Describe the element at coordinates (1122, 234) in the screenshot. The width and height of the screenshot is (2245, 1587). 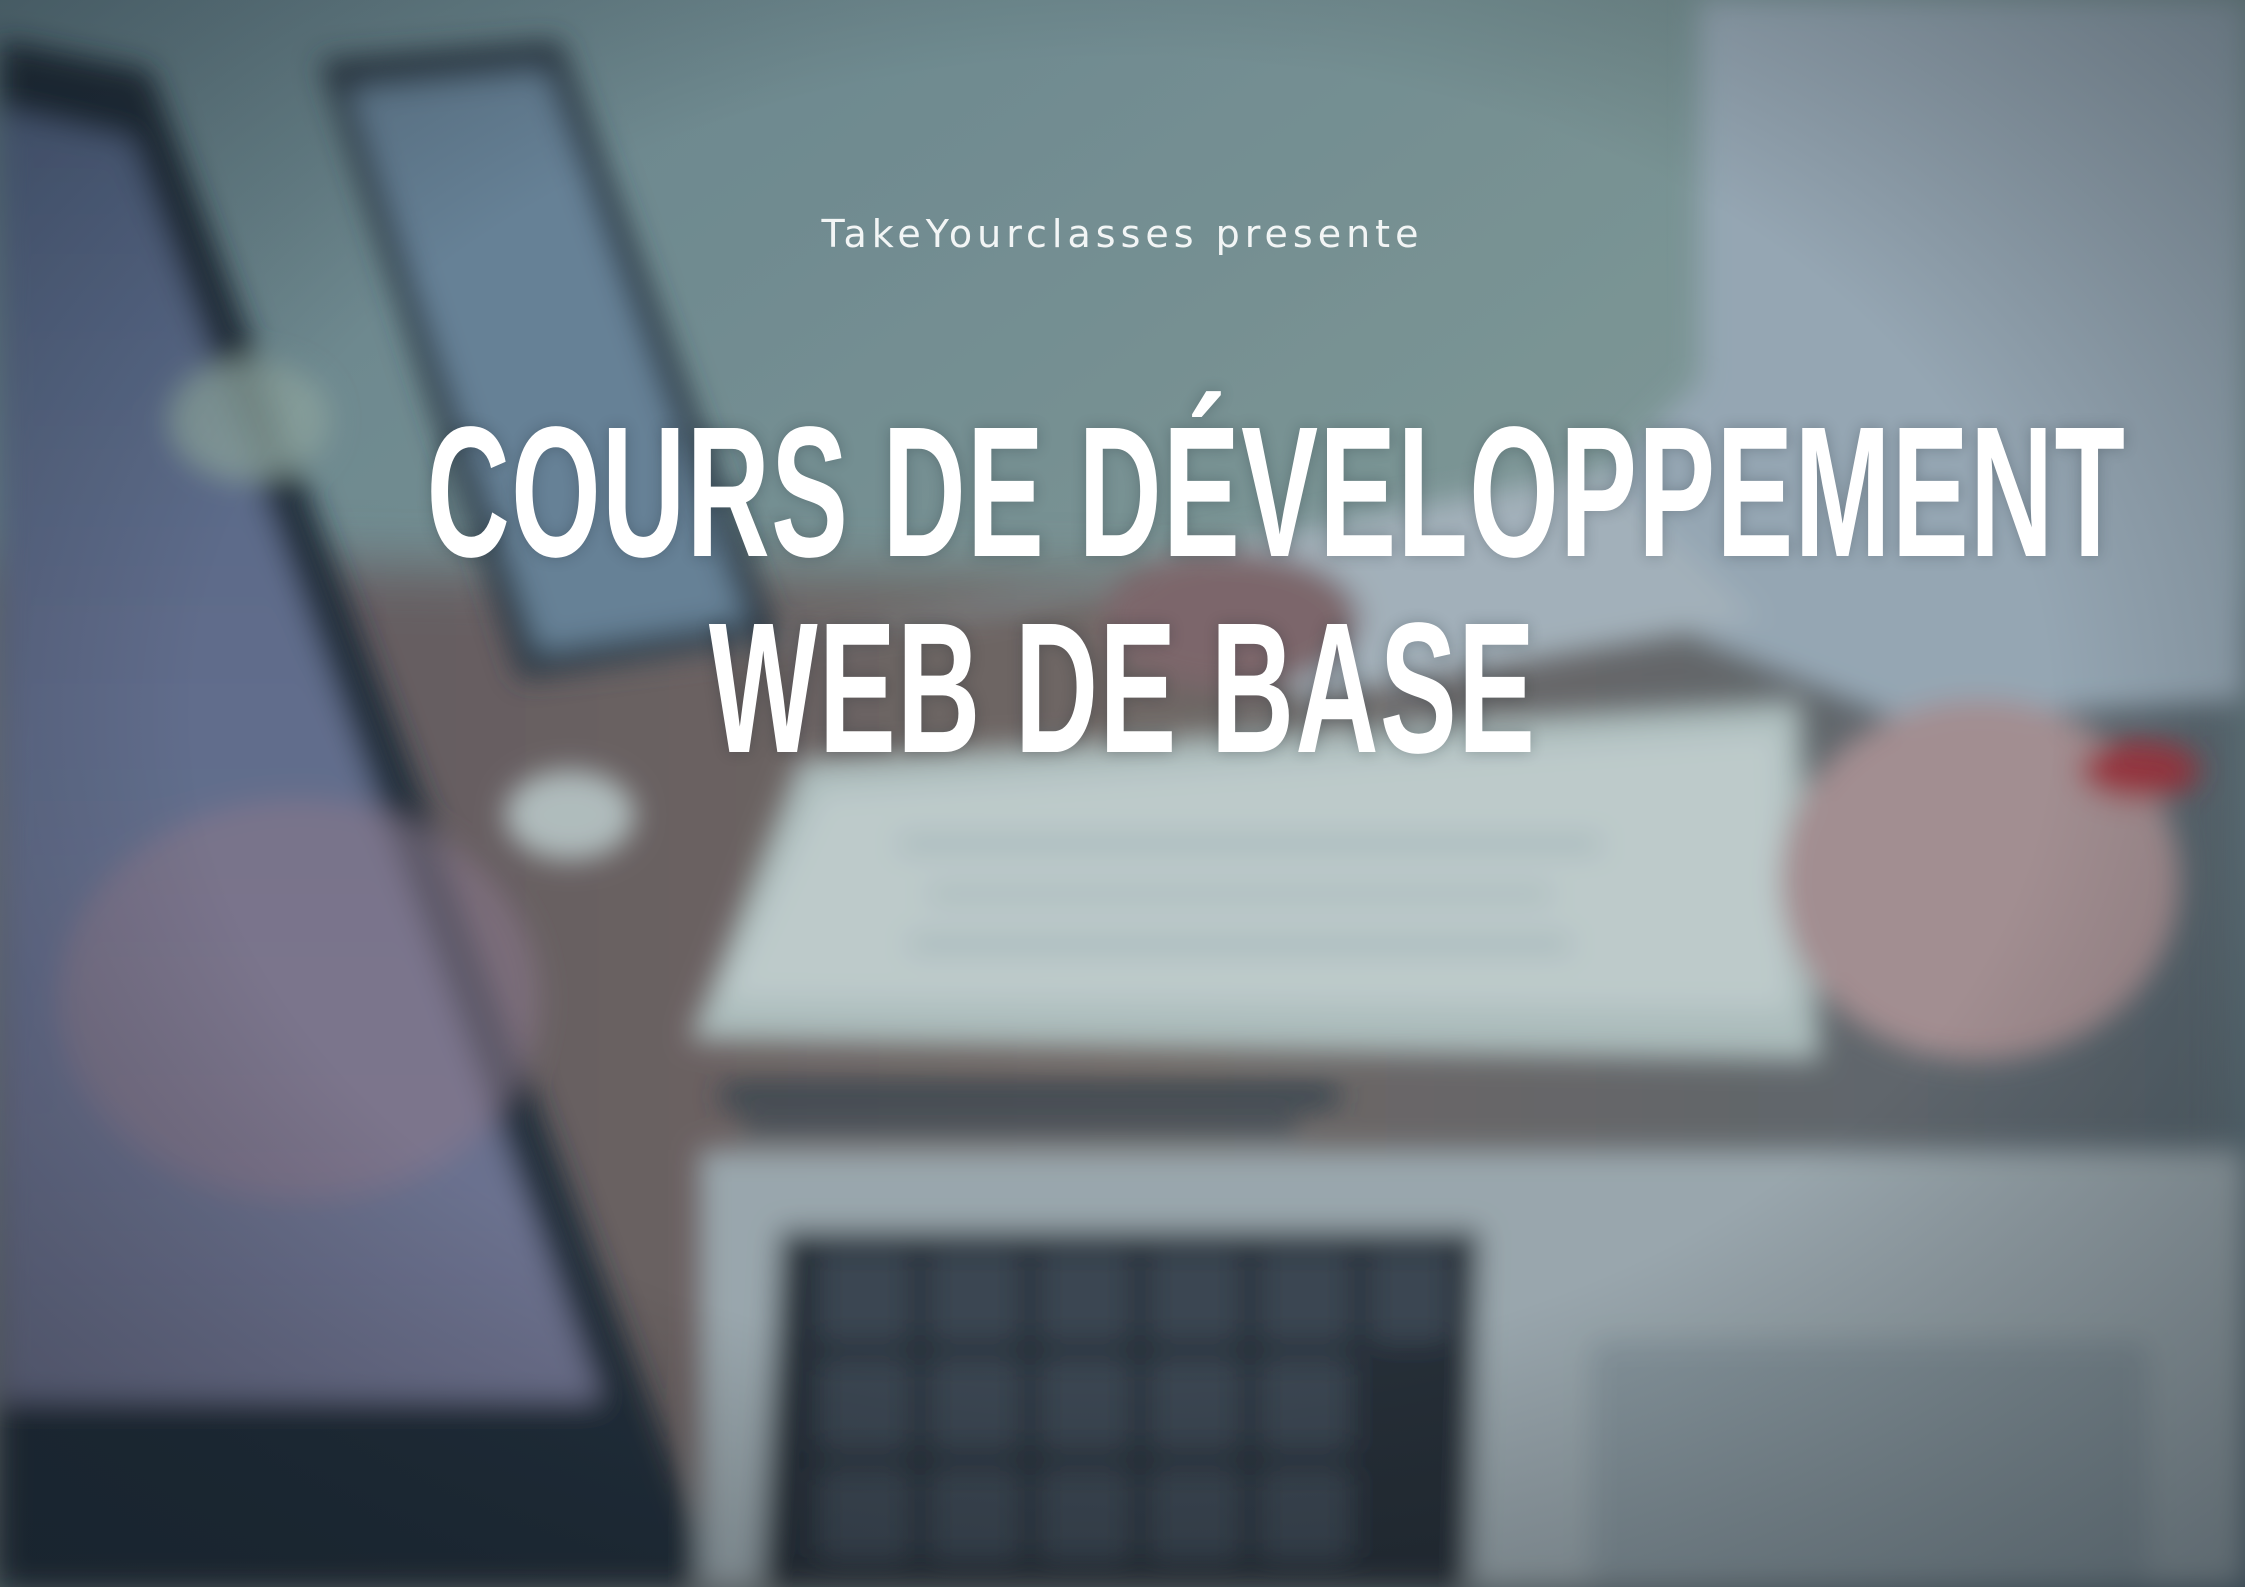
I see `presenter-line: TakeYourclasses presente` at that location.